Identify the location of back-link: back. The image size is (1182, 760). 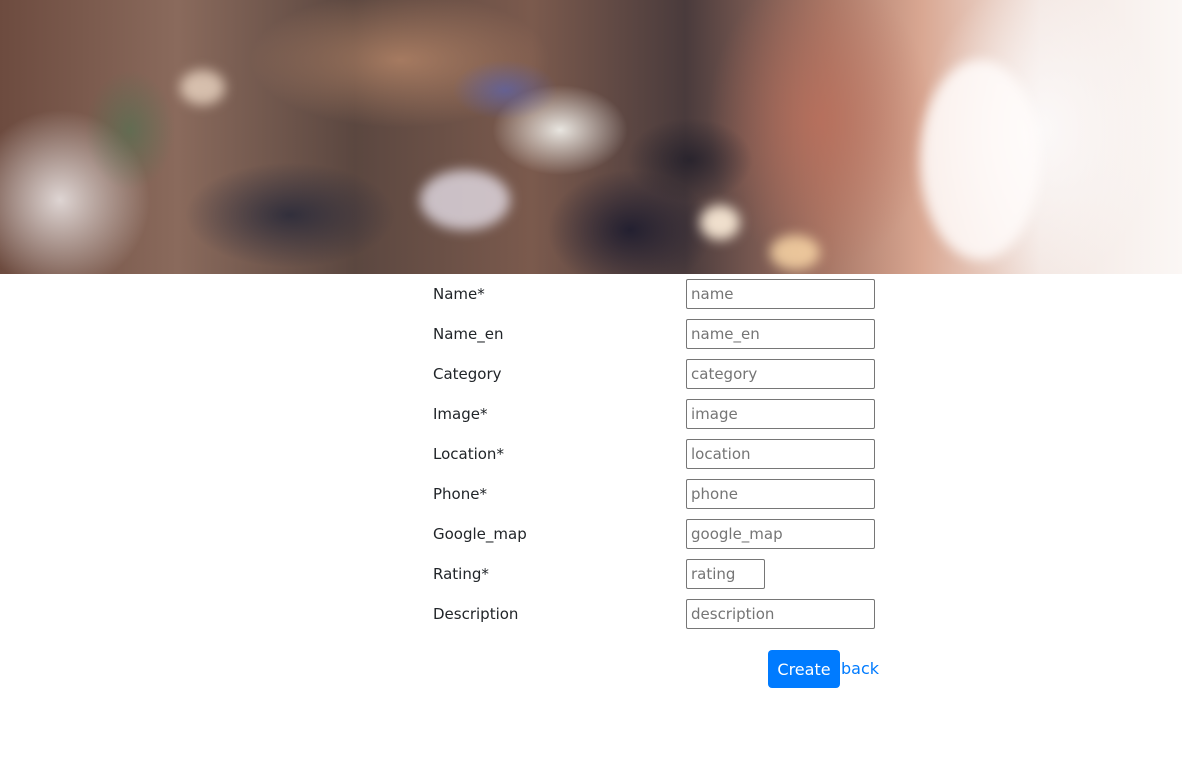
(860, 669).